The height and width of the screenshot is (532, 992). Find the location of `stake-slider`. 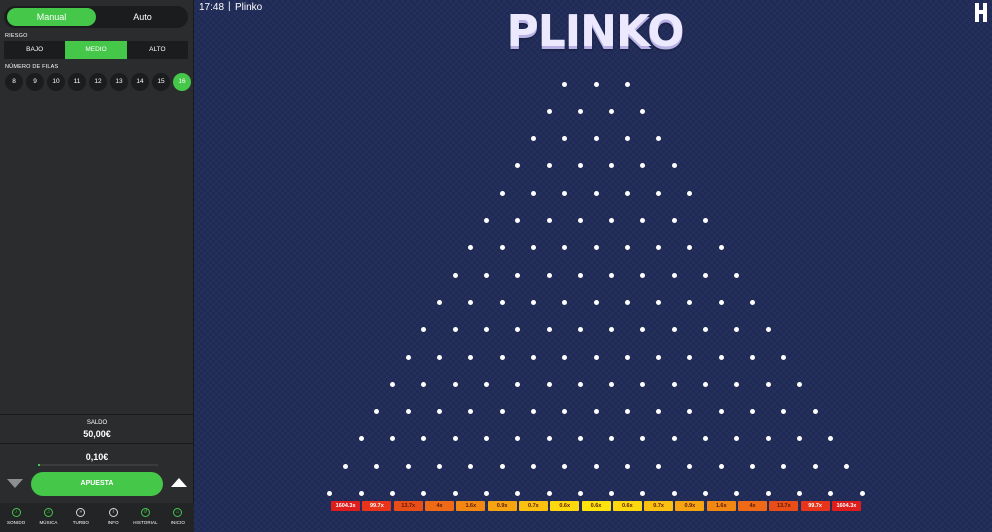

stake-slider is located at coordinates (98, 465).